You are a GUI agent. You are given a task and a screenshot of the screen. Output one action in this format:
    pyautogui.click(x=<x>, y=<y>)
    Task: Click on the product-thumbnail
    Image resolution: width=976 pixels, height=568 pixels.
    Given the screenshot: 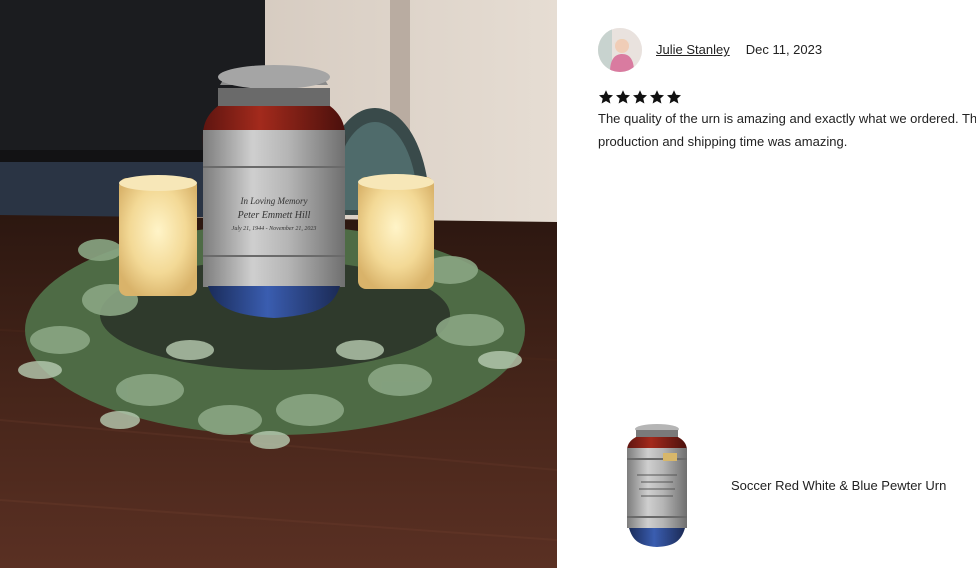 What is the action you would take?
    pyautogui.click(x=657, y=485)
    